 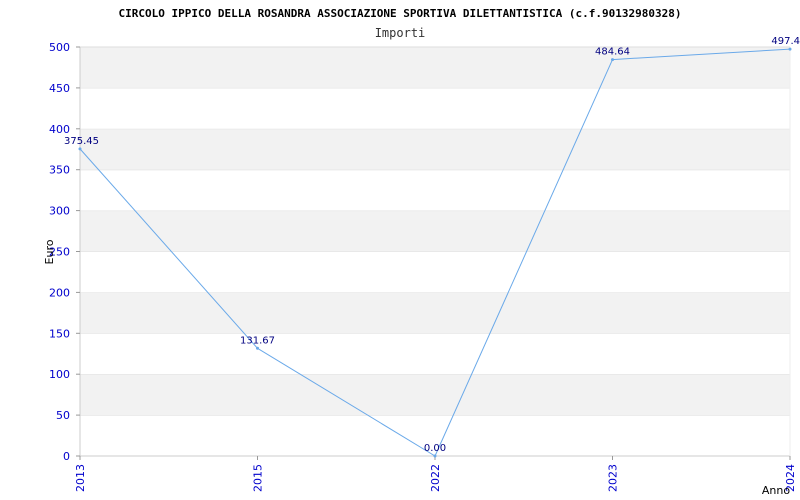 I want to click on data-label: 484.64, so click(x=612, y=52).